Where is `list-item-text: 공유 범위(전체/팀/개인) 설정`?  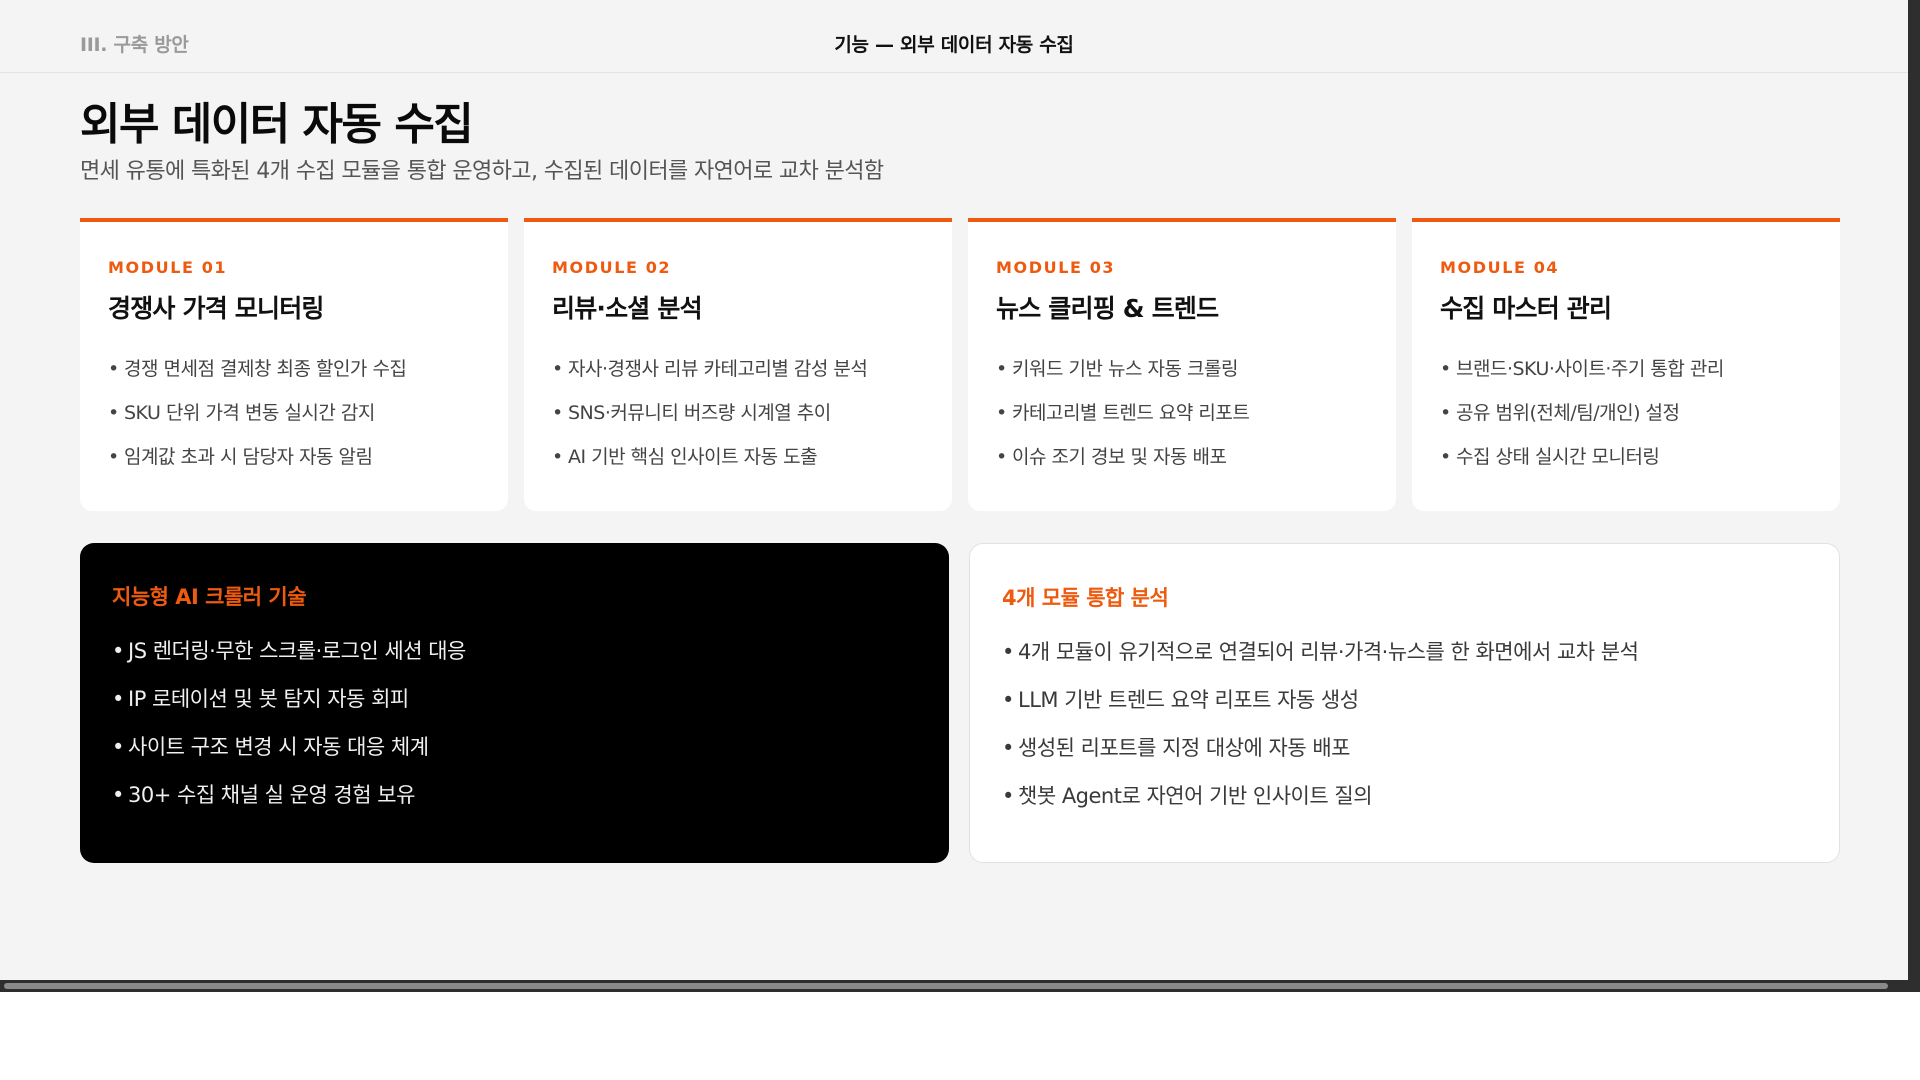
list-item-text: 공유 범위(전체/팀/개인) 설정 is located at coordinates (1568, 413).